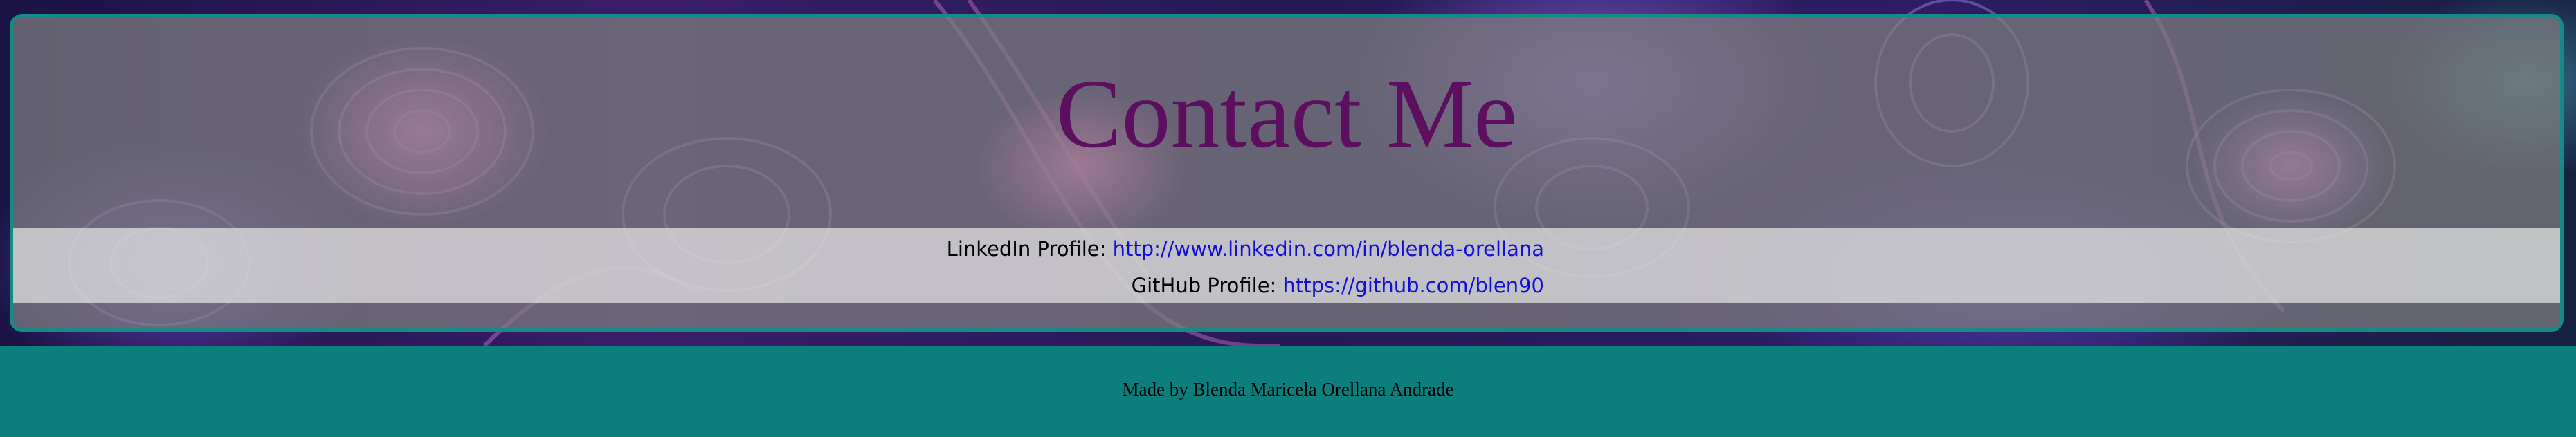 This screenshot has width=2576, height=437. Describe the element at coordinates (1286, 114) in the screenshot. I see `page-title: Contact Me` at that location.